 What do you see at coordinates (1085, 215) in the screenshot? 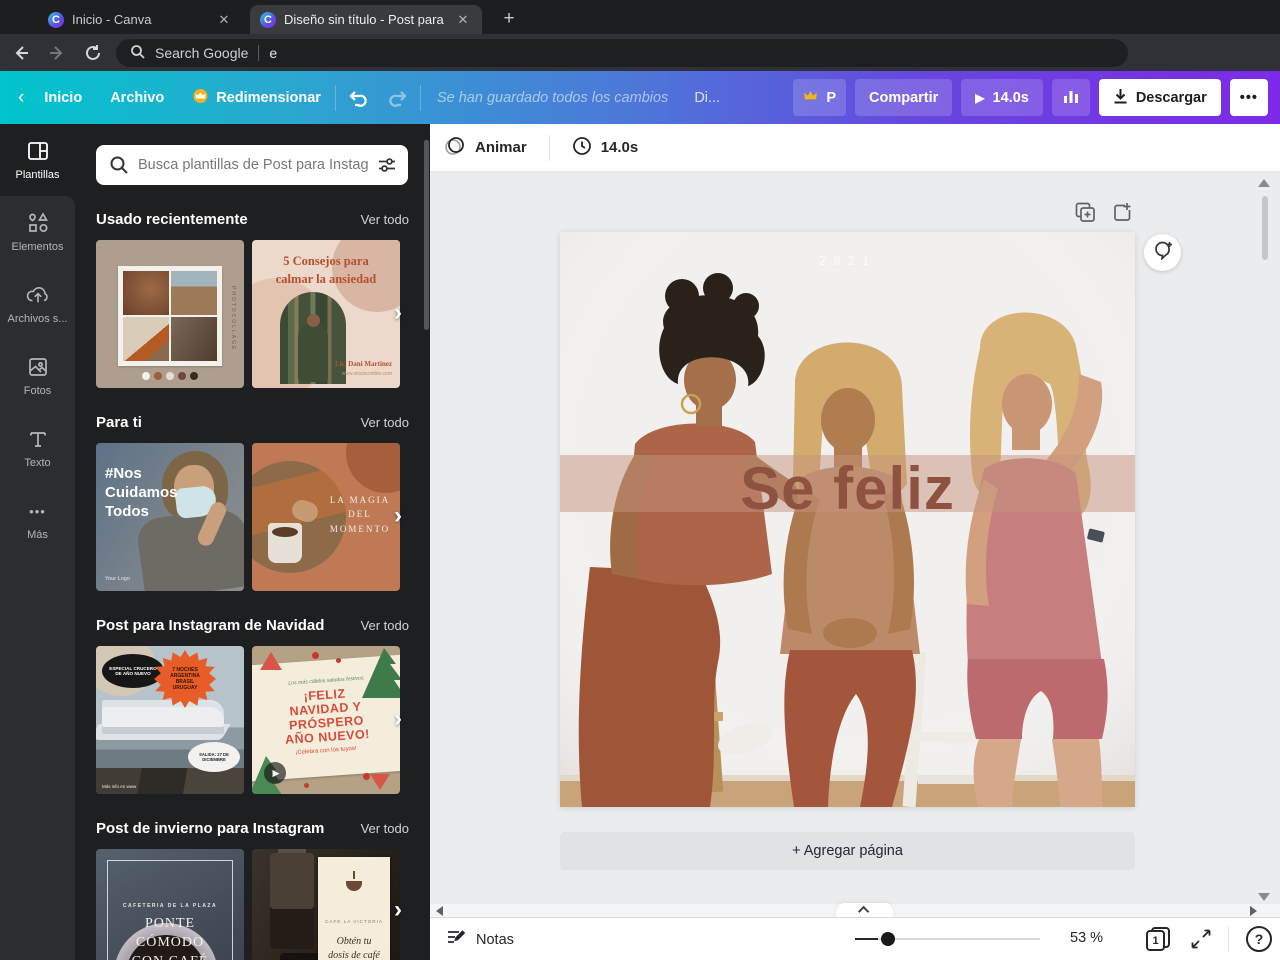
I see `duplicate-page-icon` at bounding box center [1085, 215].